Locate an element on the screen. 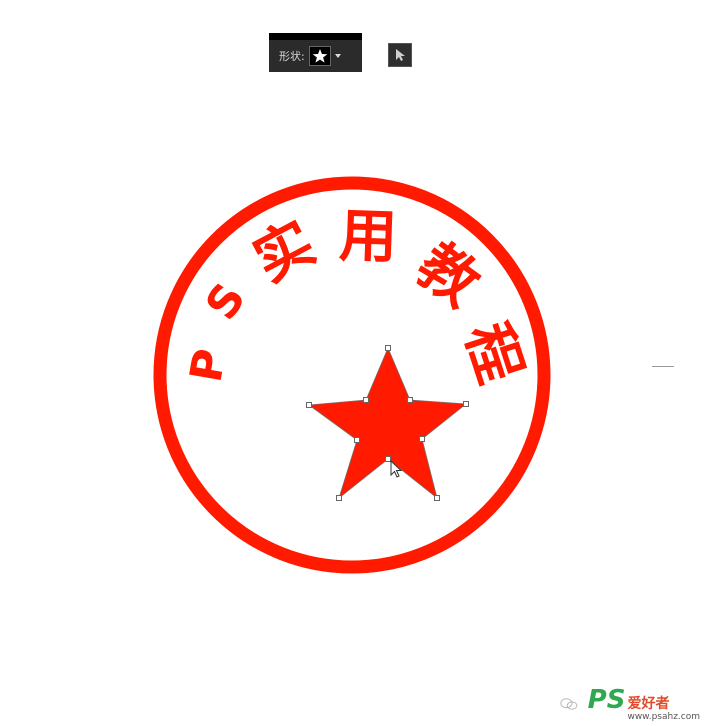  watermark: PS 爱好者 www.psahz.com is located at coordinates (630, 704).